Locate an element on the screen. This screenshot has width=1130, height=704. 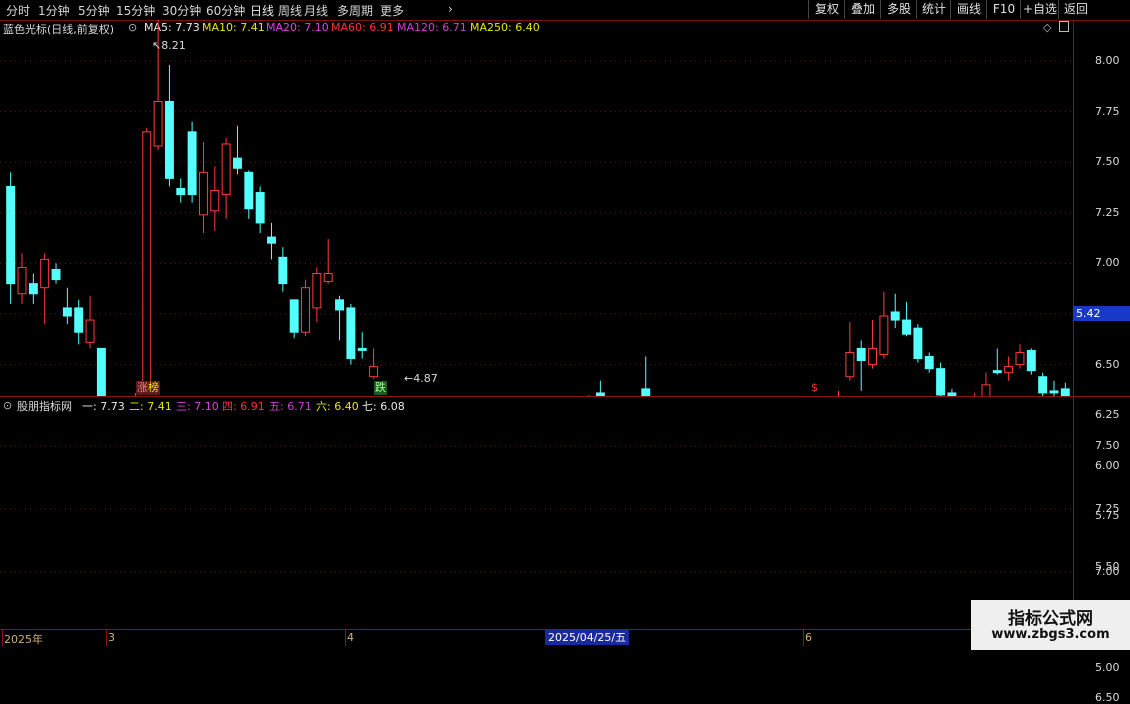
period-tab-1: 1分钟 is located at coordinates (54, 10).